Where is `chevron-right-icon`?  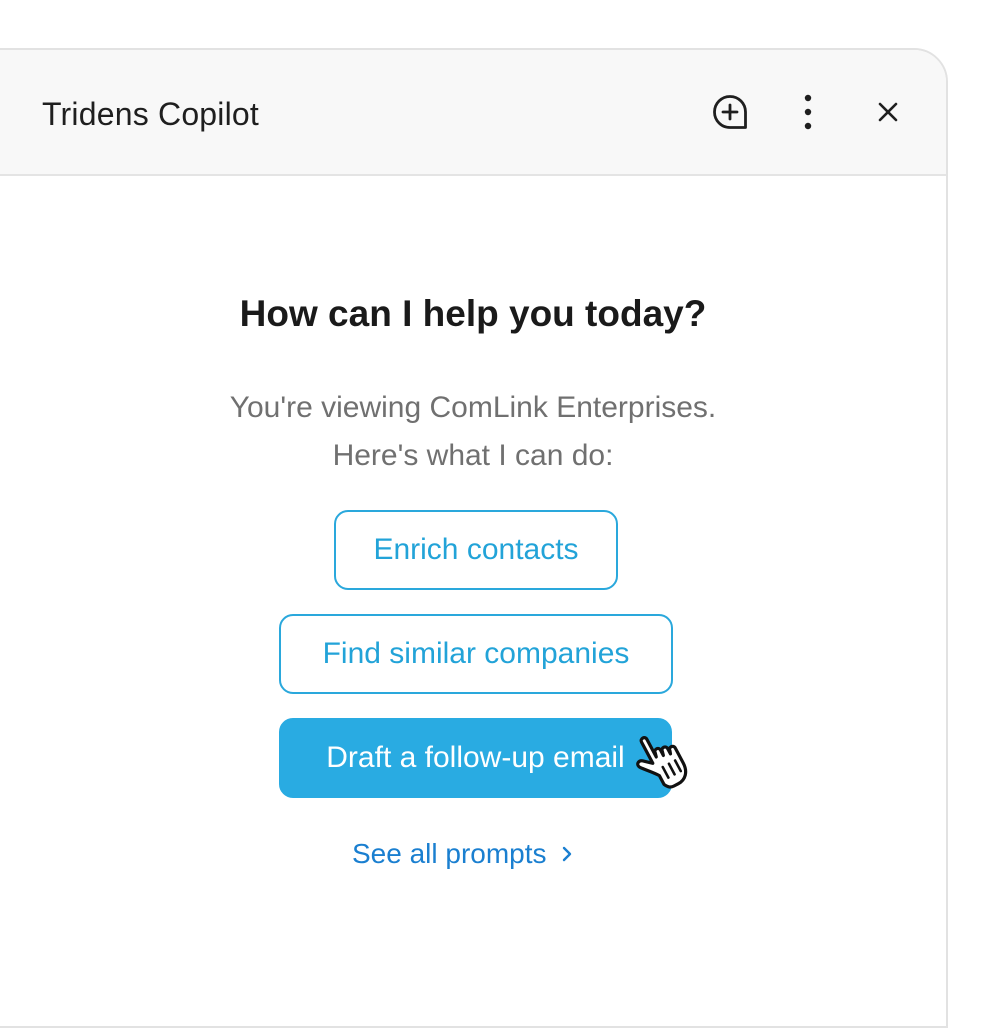
chevron-right-icon is located at coordinates (567, 854).